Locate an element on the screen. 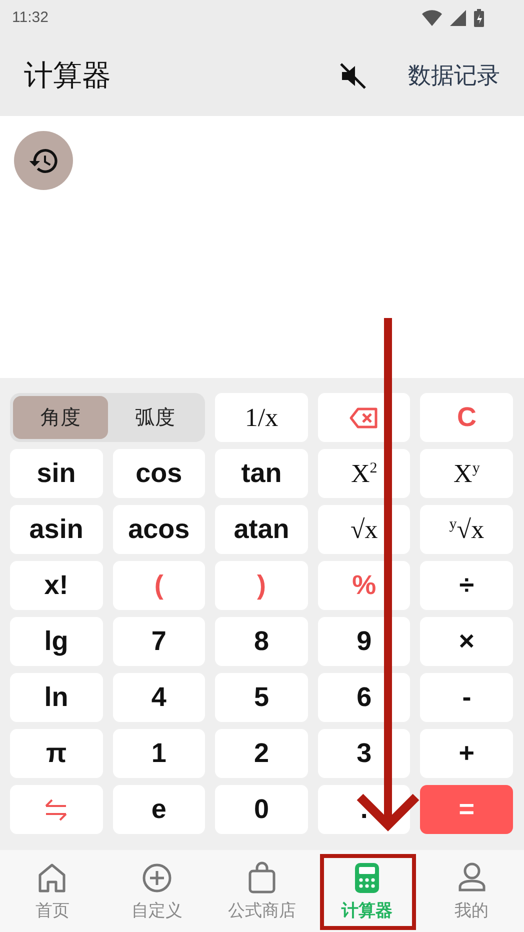  calculator-key: 8 is located at coordinates (261, 641).